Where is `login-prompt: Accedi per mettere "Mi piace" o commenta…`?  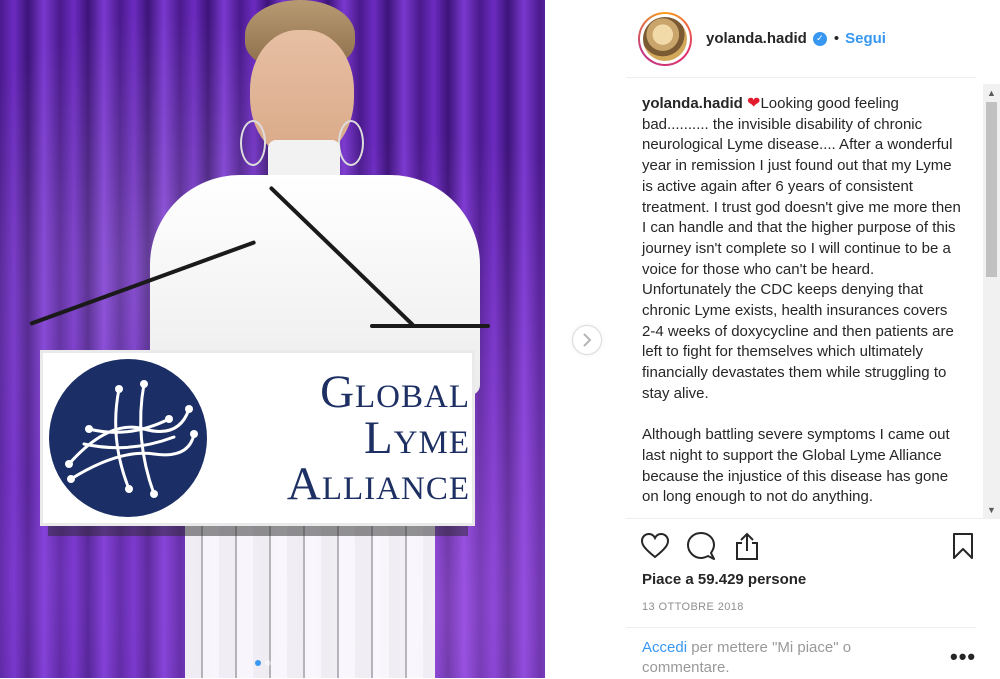 login-prompt: Accedi per mettere "Mi piace" o commenta… is located at coordinates (801, 653).